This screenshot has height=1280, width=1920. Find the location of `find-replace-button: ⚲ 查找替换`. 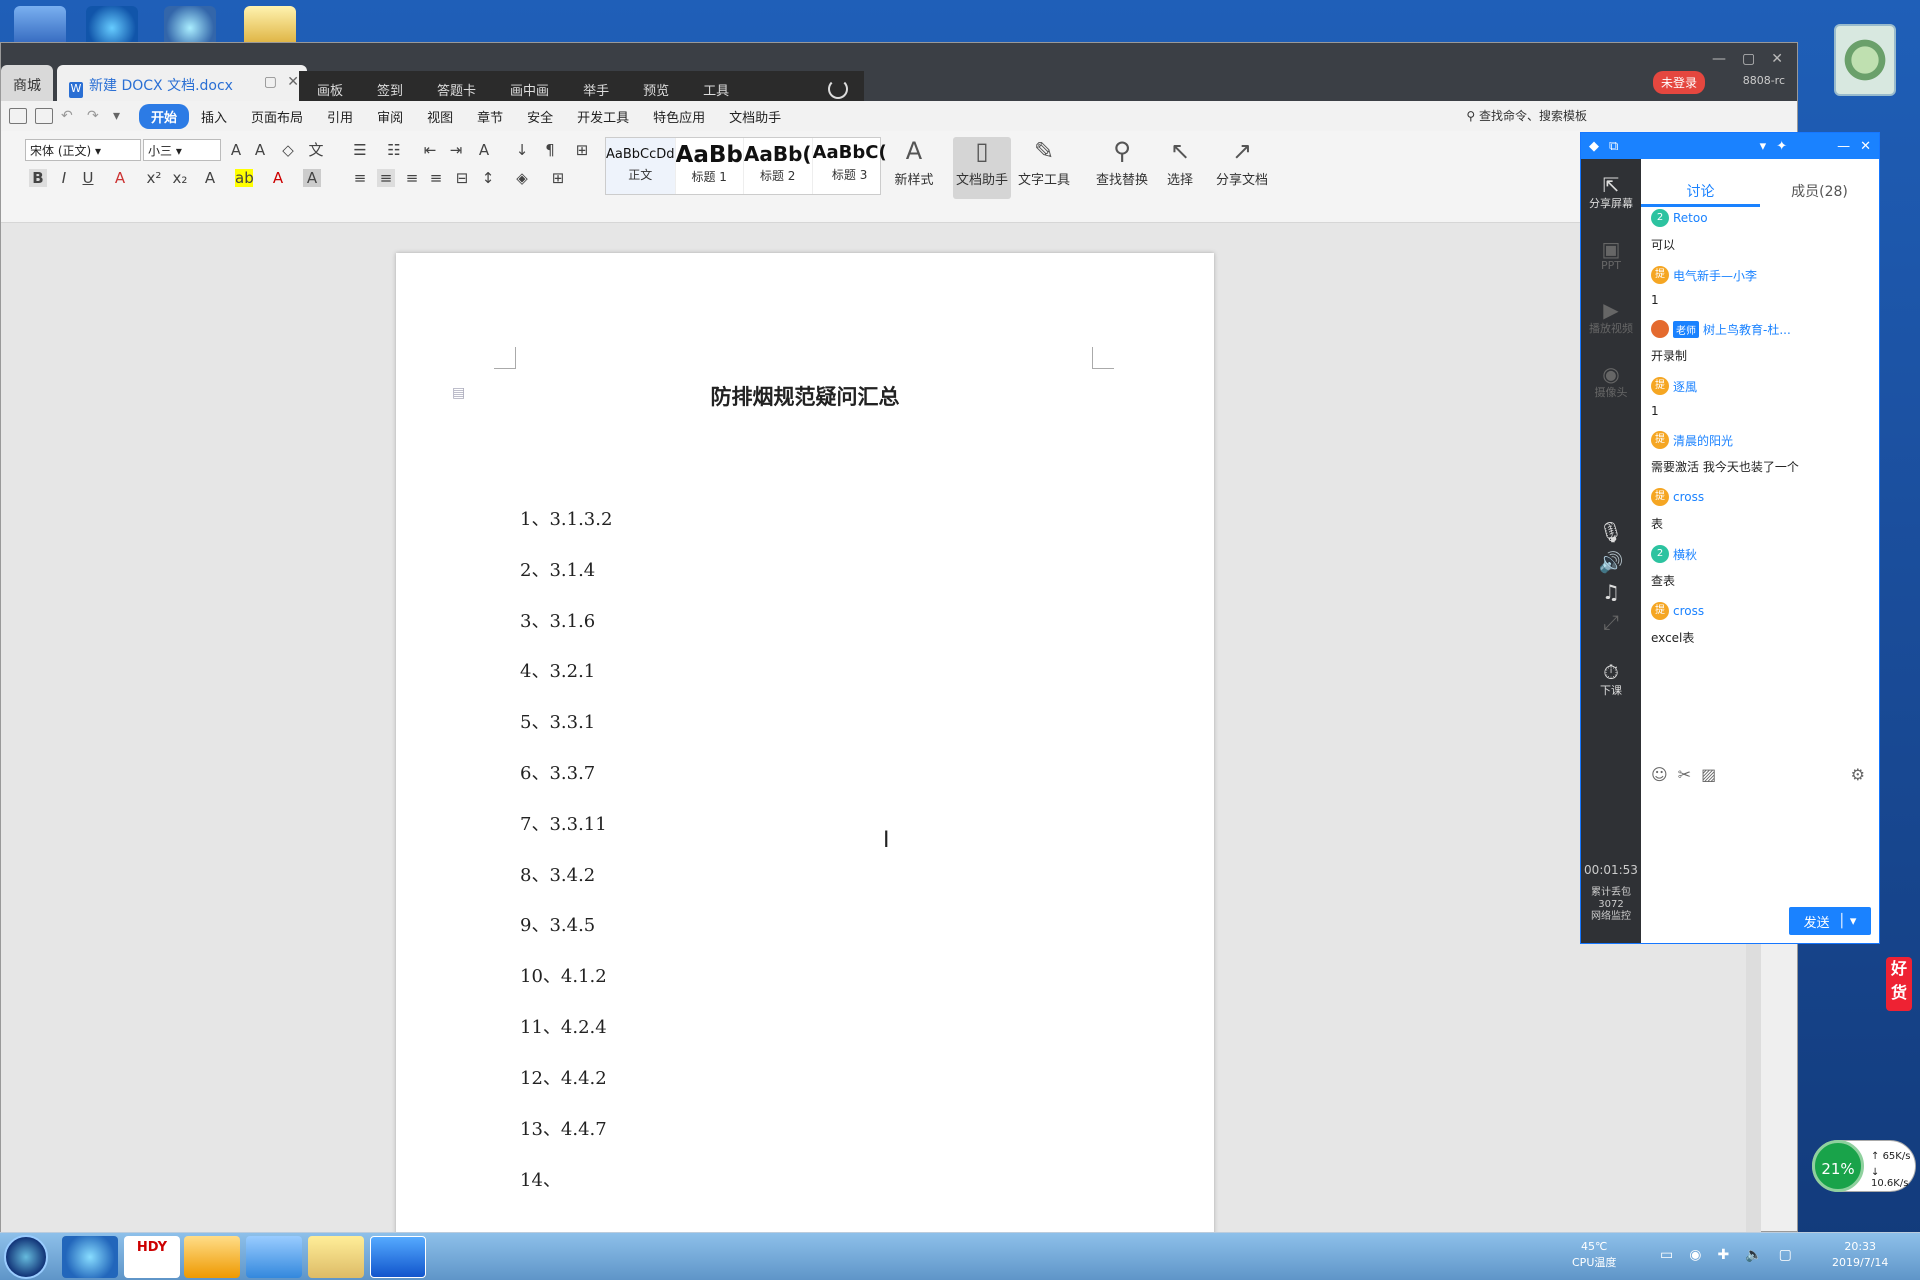

find-replace-button: ⚲ 查找替换 is located at coordinates (1122, 168).